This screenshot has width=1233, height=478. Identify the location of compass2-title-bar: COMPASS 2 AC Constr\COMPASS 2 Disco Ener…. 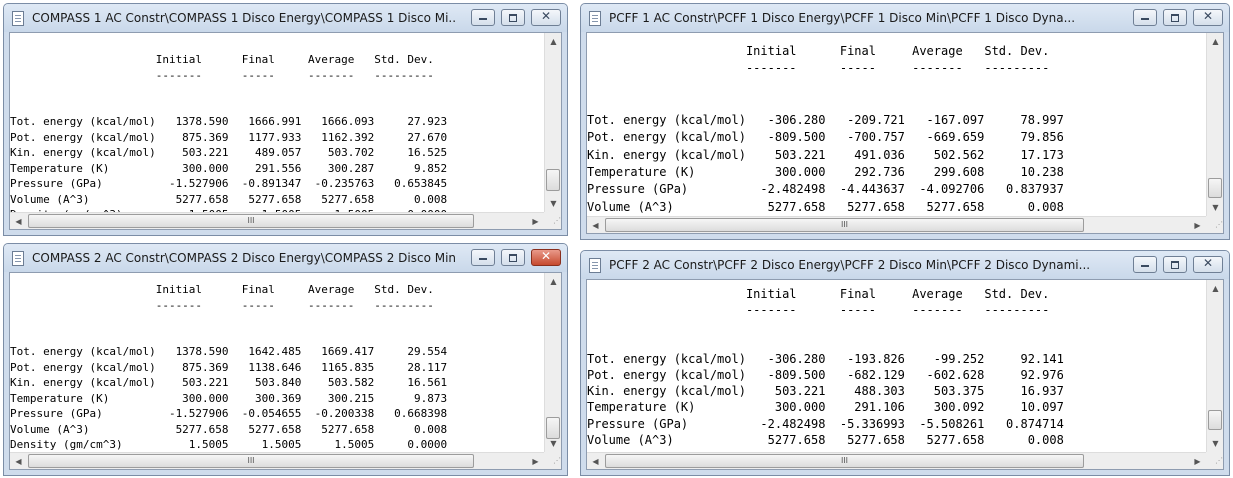
(285, 258).